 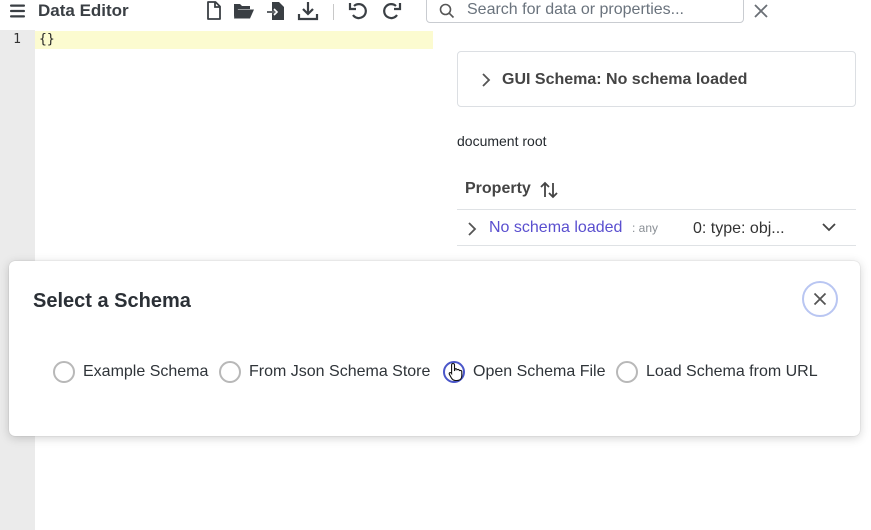 I want to click on download-icon, so click(x=308, y=11).